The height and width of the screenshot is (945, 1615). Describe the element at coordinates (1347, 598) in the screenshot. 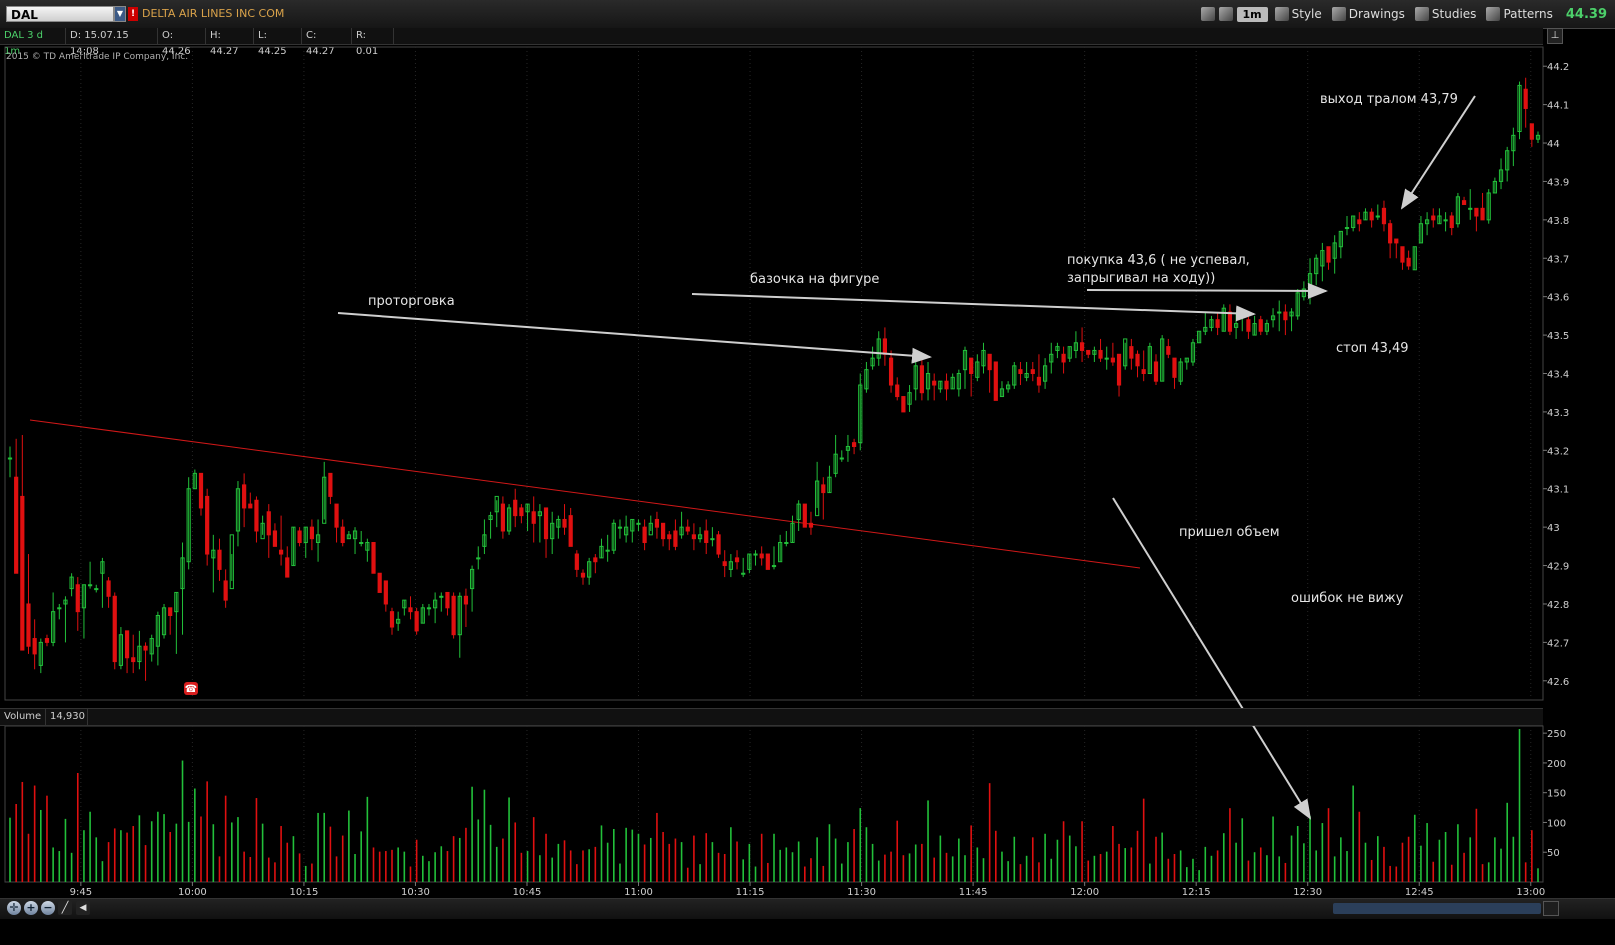

I see `annotation-no-errors: ошибок не вижу` at that location.